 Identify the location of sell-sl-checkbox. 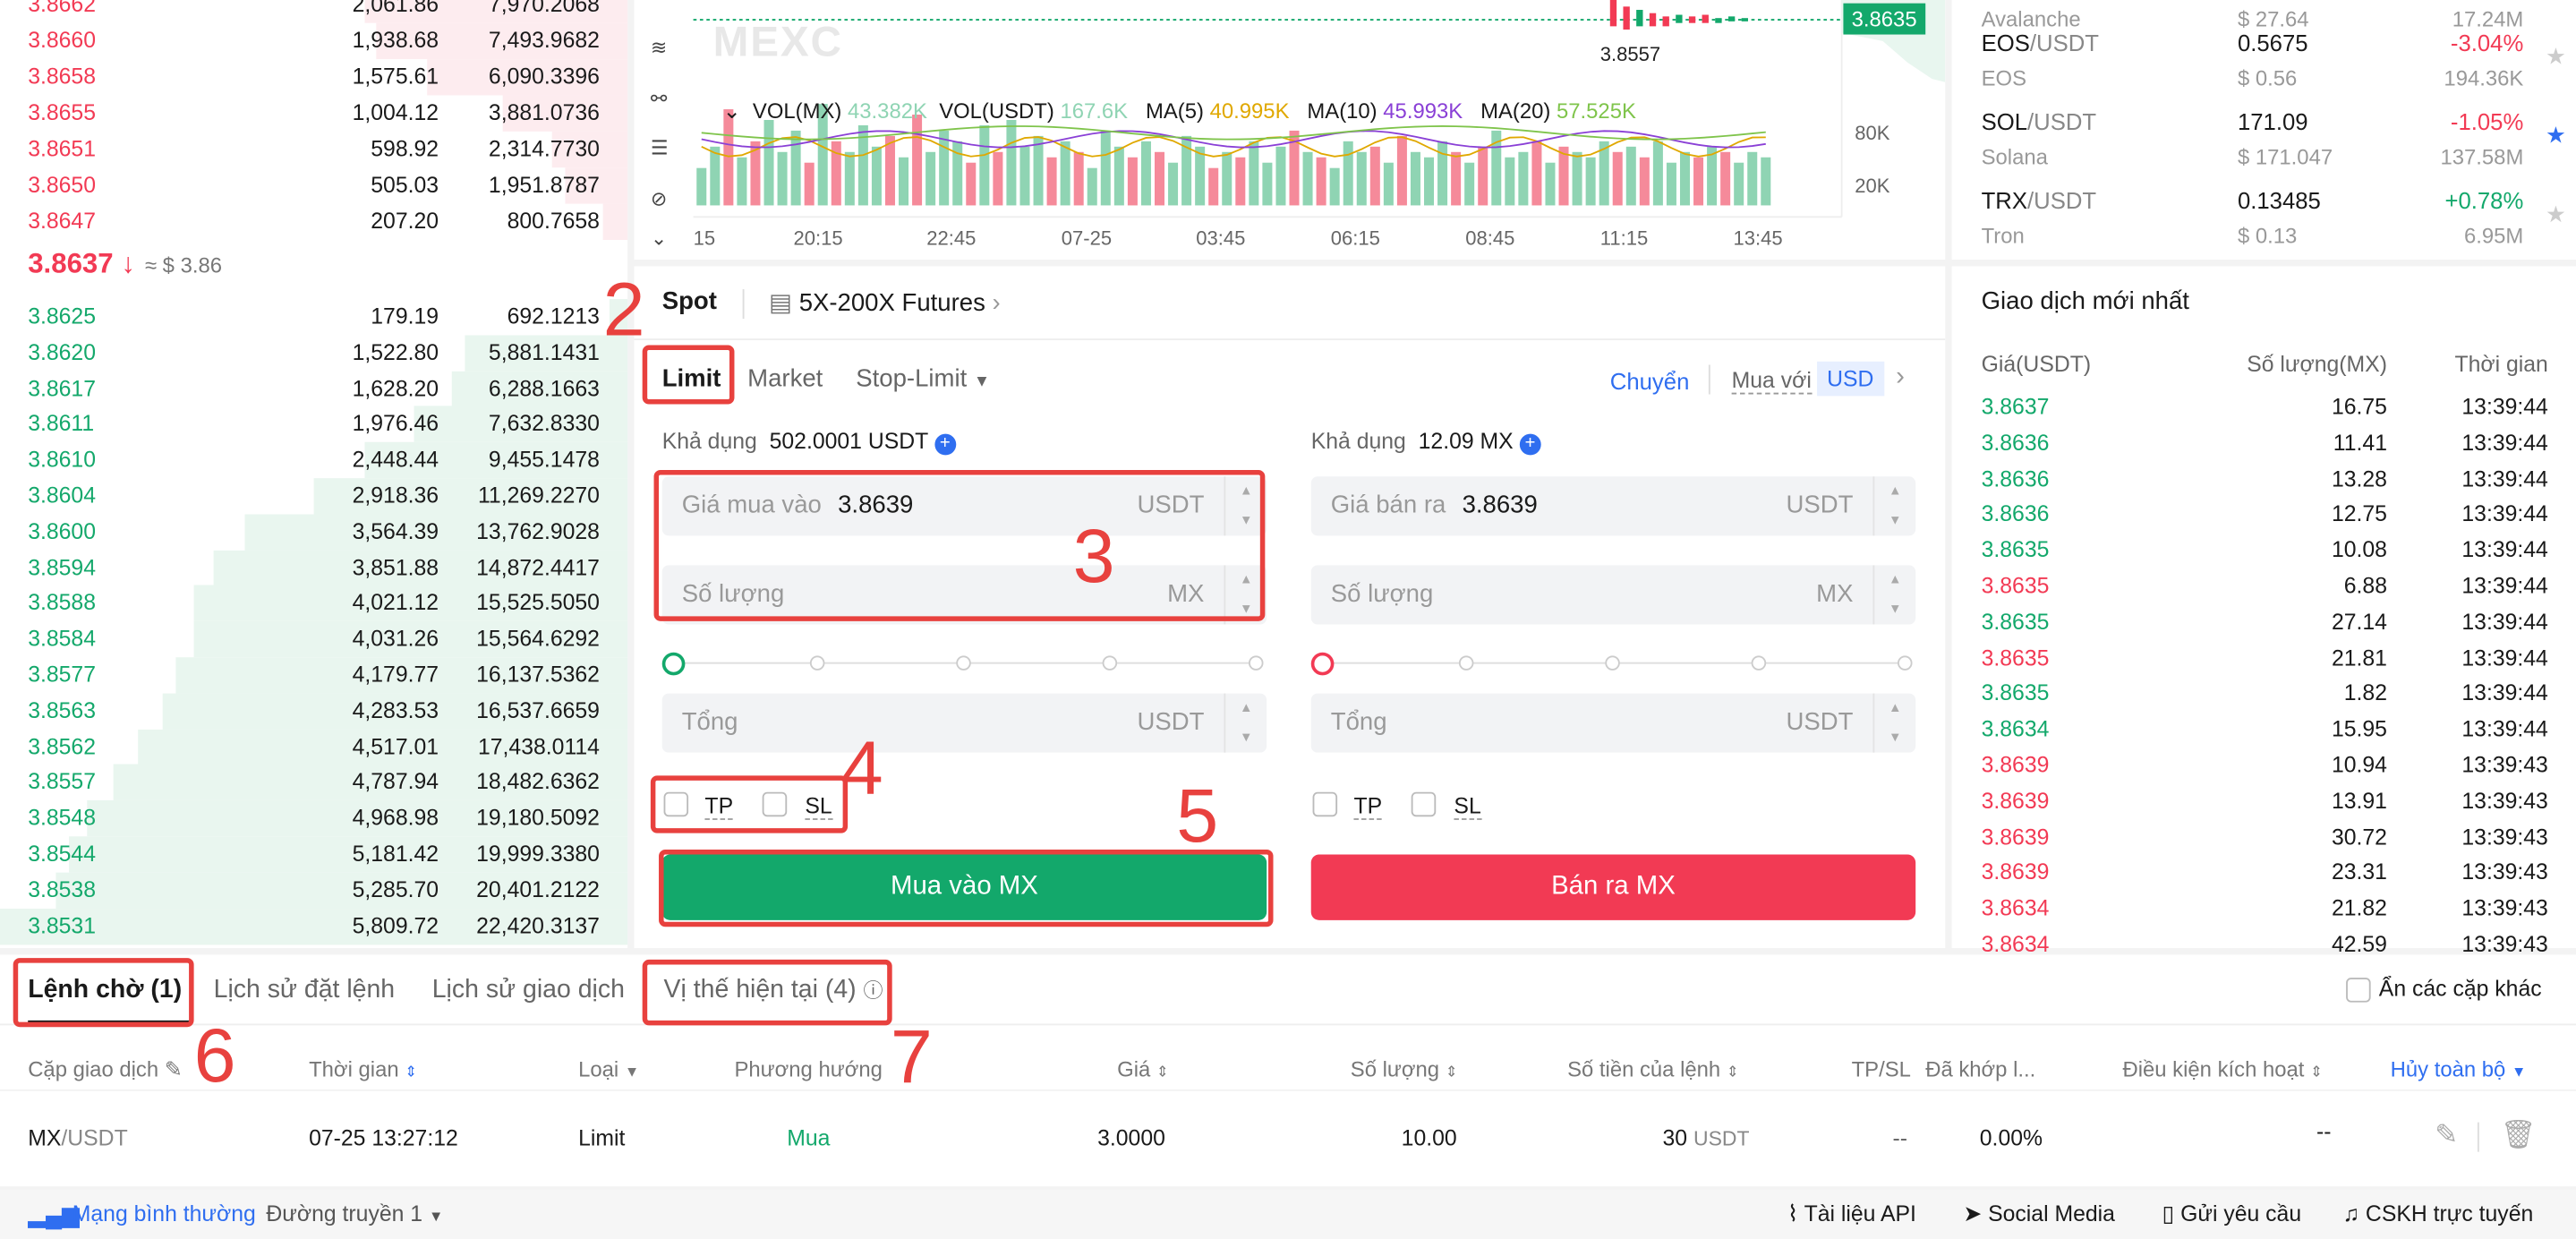
(1424, 804).